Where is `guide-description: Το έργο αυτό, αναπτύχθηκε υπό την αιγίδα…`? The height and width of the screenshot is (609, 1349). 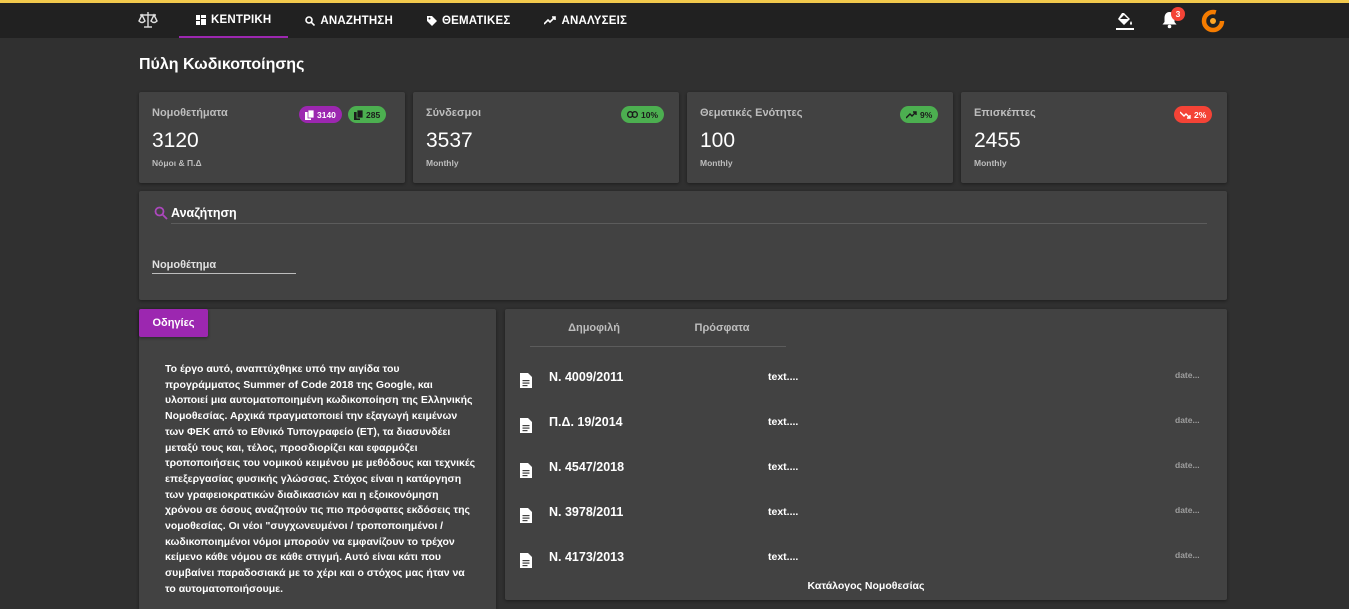
guide-description: Το έργο αυτό, αναπτύχθηκε υπό την αιγίδα… is located at coordinates (320, 479).